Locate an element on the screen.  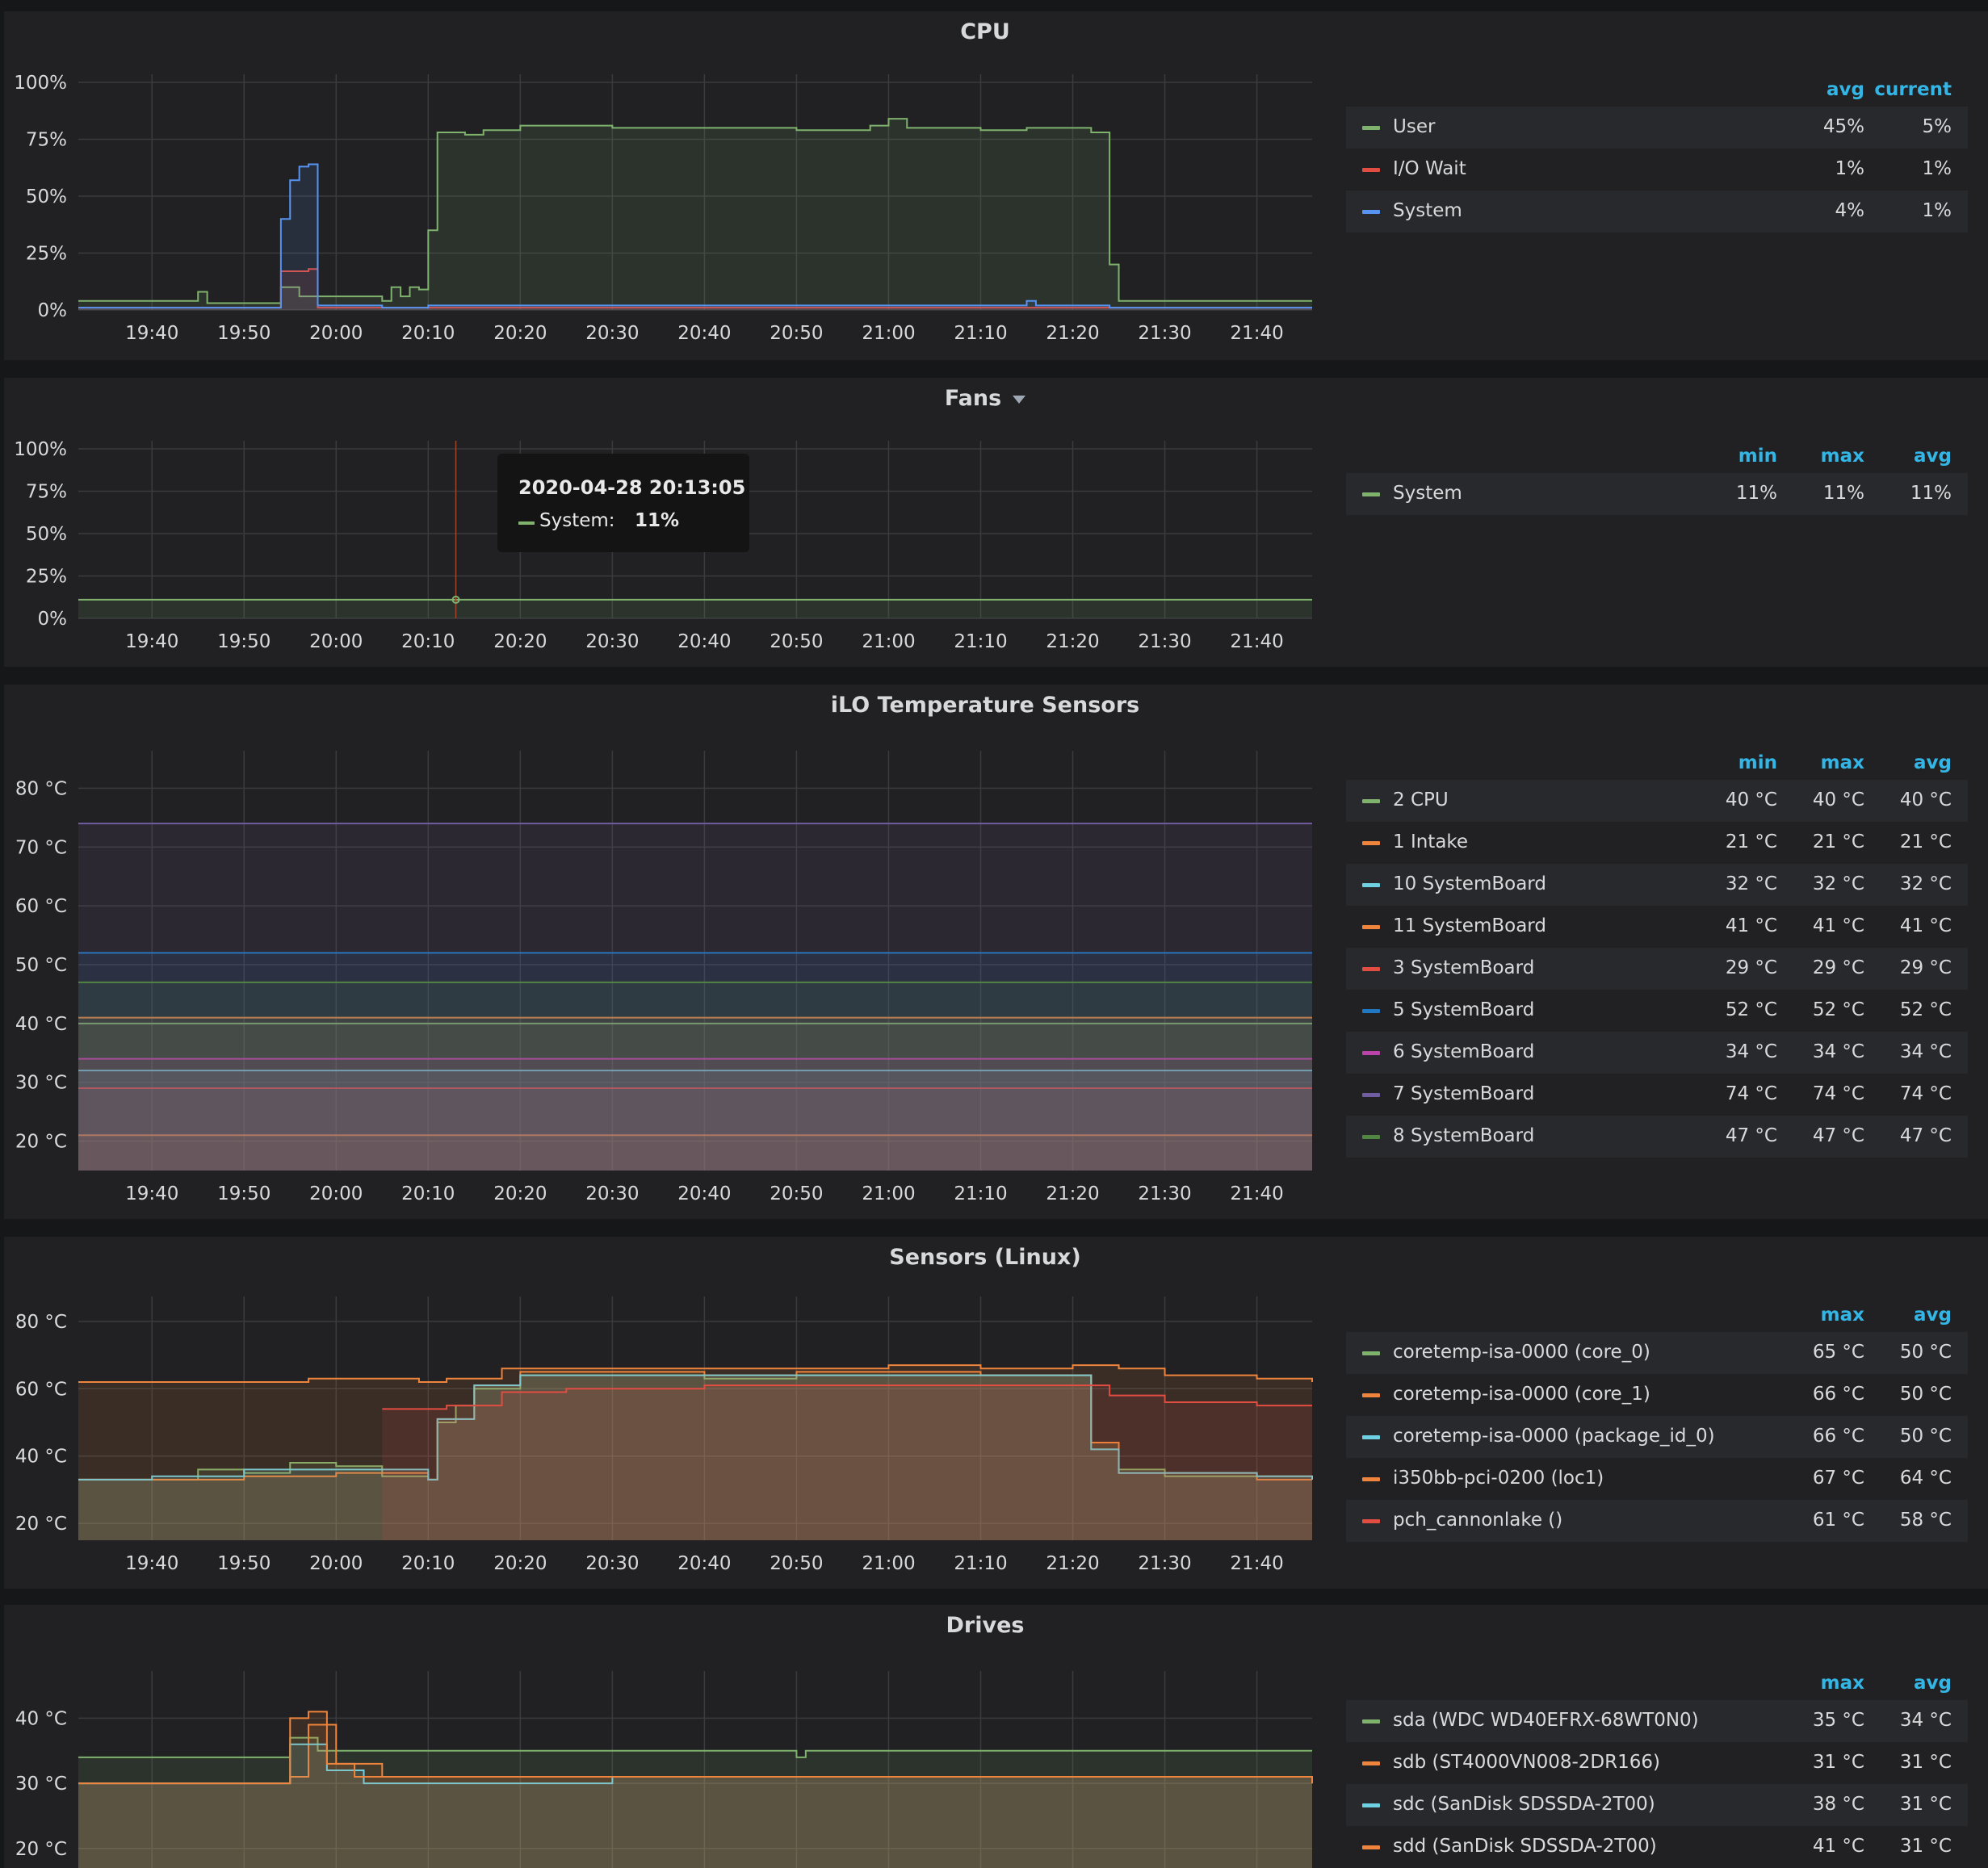
legend-series-name: 2 CPU is located at coordinates (1421, 800).